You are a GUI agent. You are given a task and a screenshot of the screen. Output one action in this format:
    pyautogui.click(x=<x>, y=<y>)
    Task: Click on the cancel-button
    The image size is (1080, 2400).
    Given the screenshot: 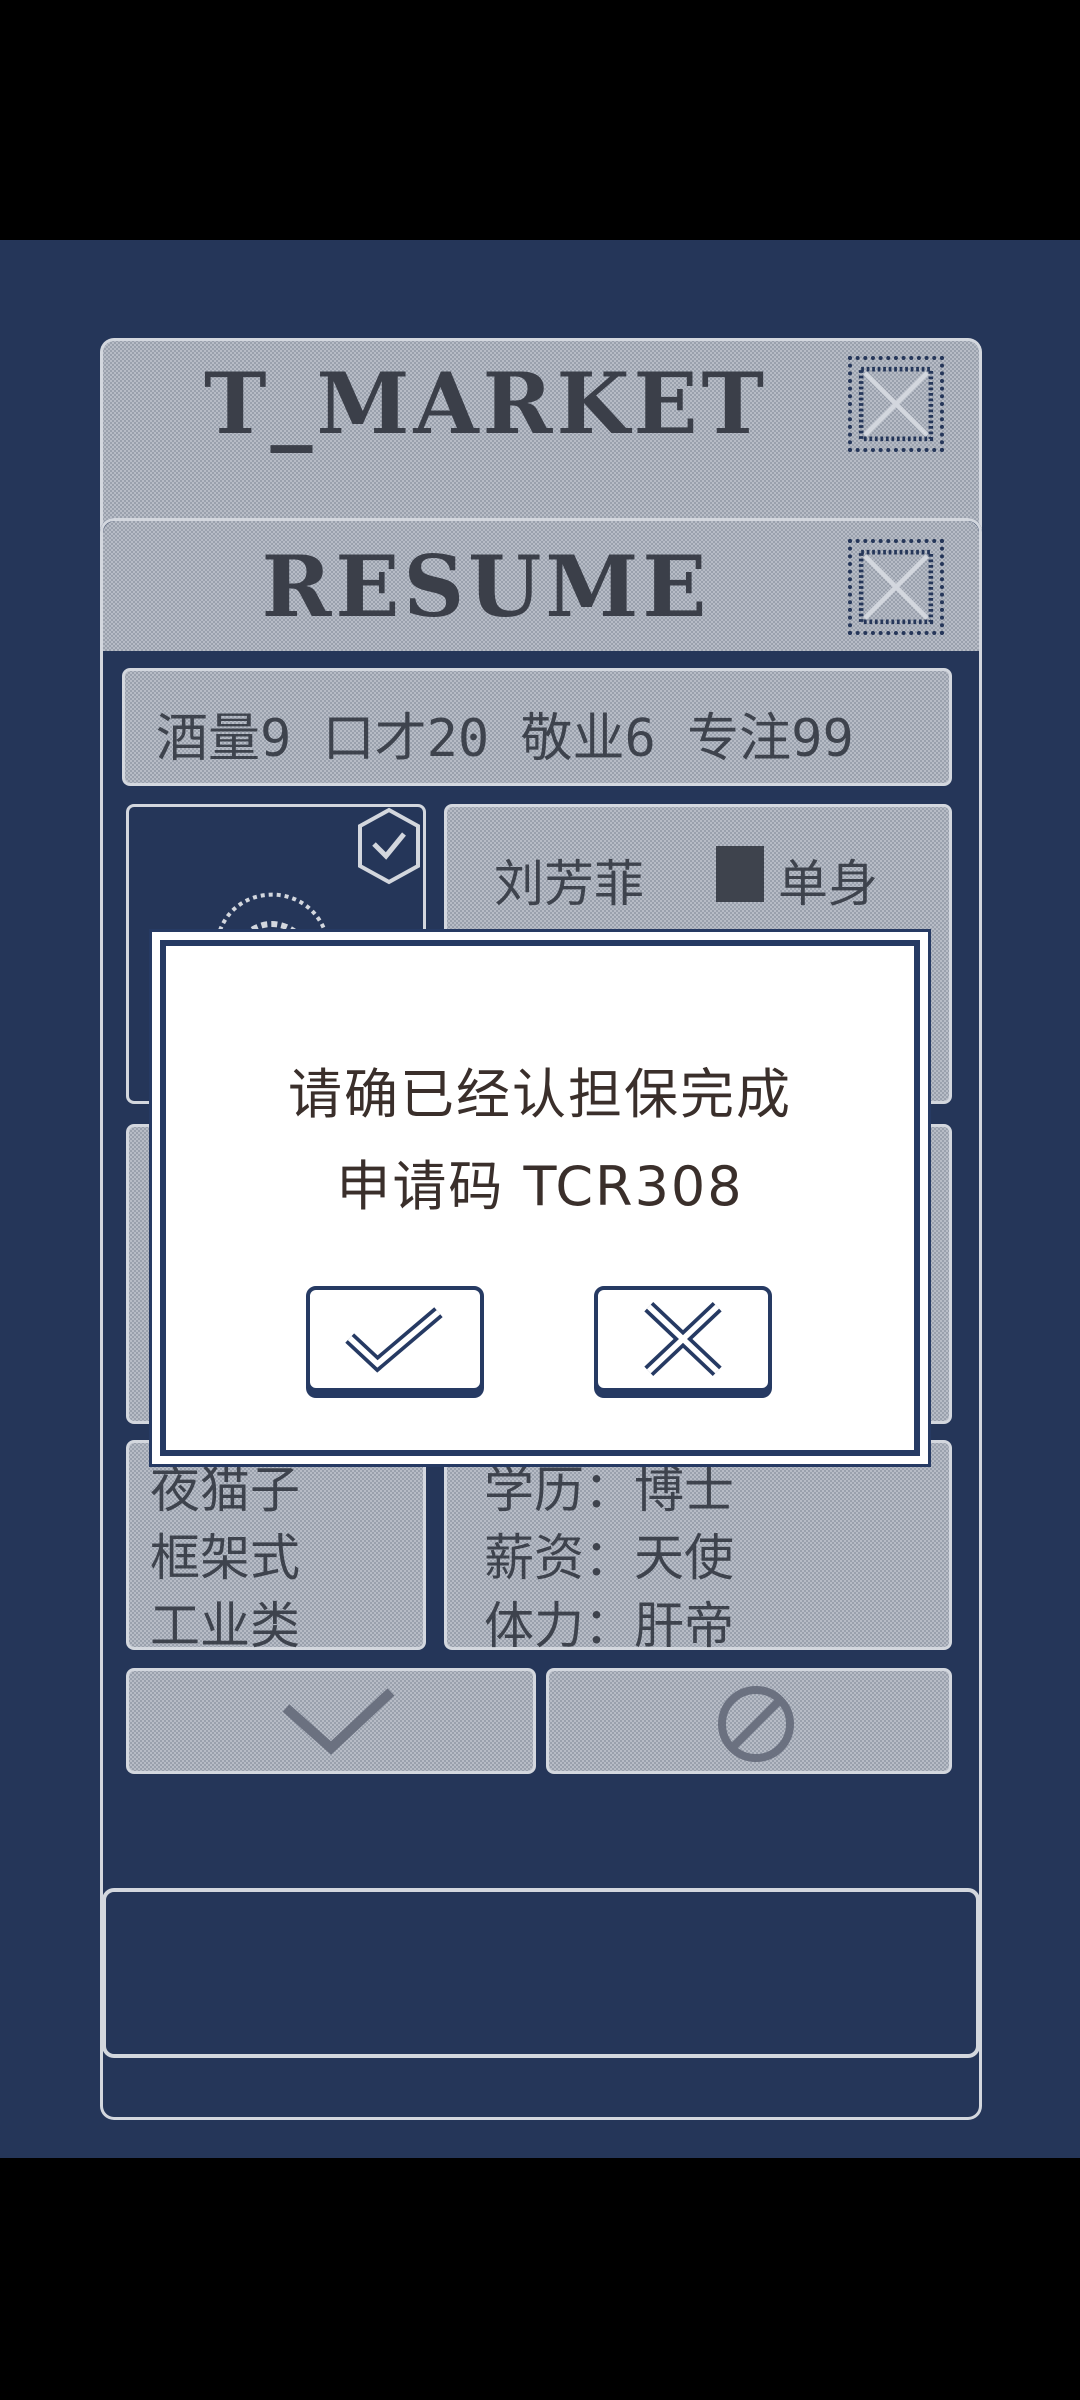 What is the action you would take?
    pyautogui.click(x=683, y=1339)
    